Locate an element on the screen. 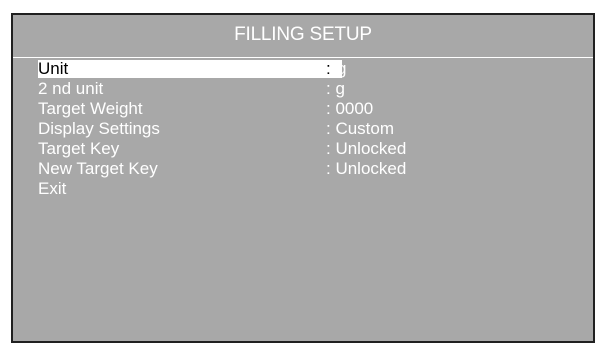 This screenshot has height=344, width=606. menu-item-exit: Exit is located at coordinates (303, 189).